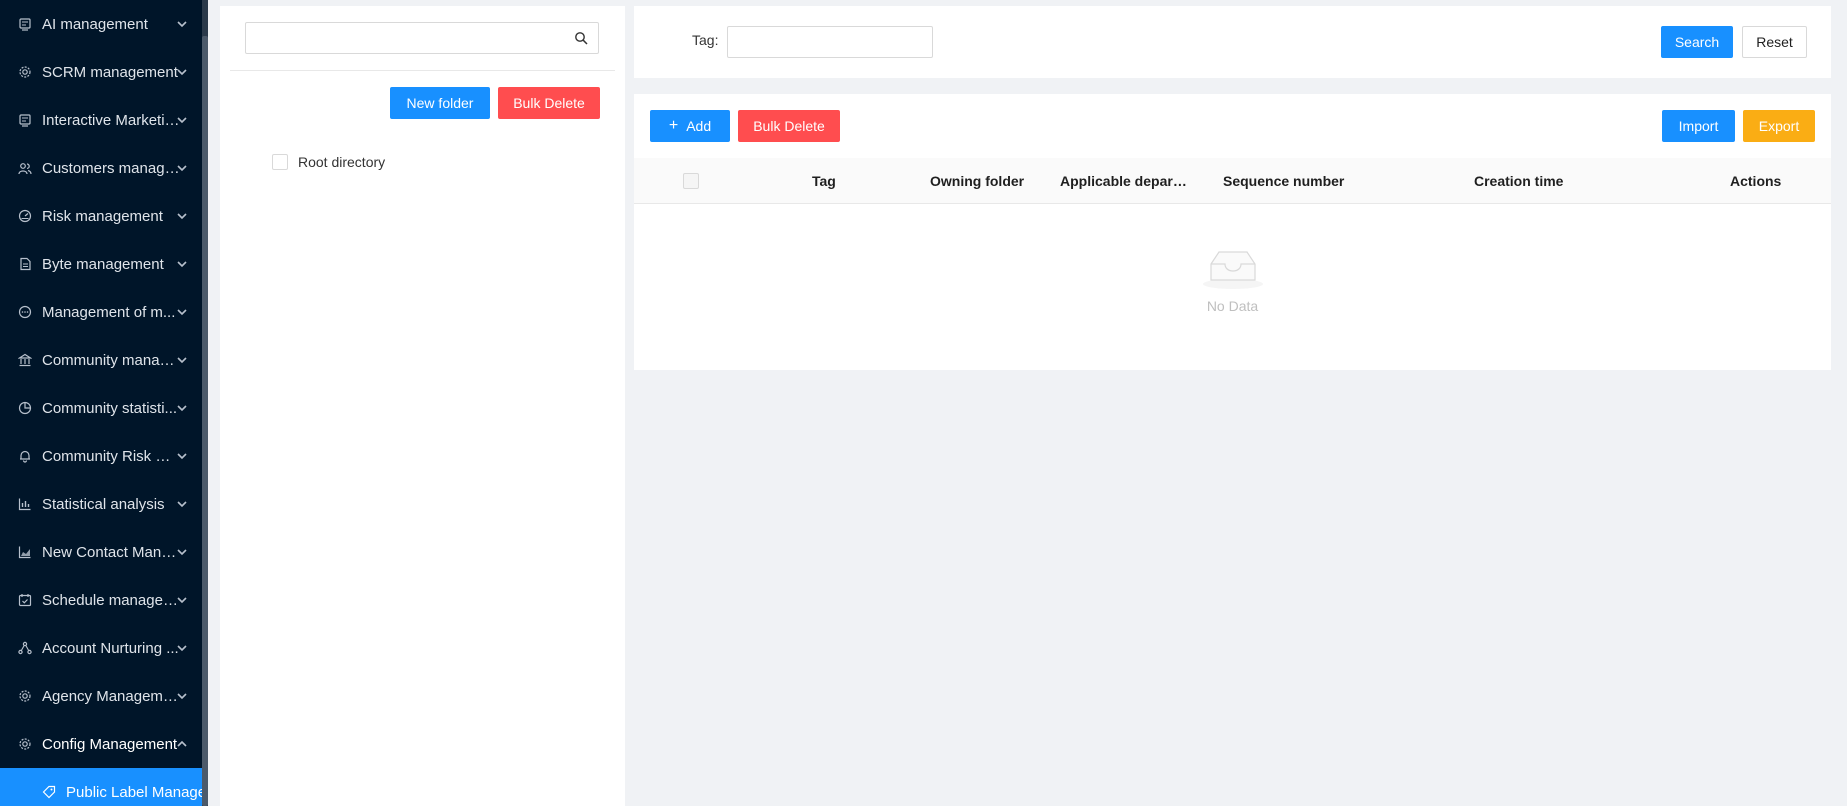  What do you see at coordinates (25, 168) in the screenshot?
I see `users-icon` at bounding box center [25, 168].